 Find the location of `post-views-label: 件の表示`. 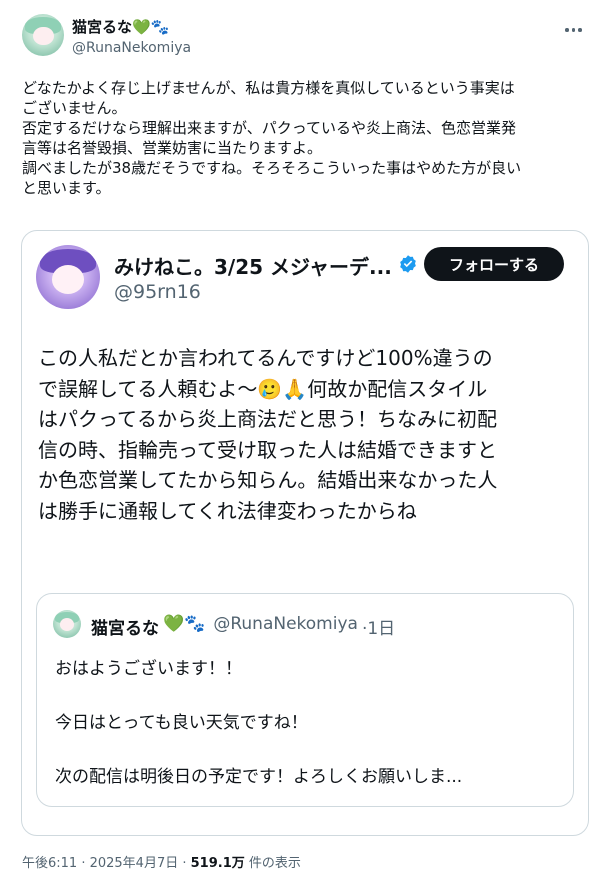

post-views-label: 件の表示 is located at coordinates (272, 863).